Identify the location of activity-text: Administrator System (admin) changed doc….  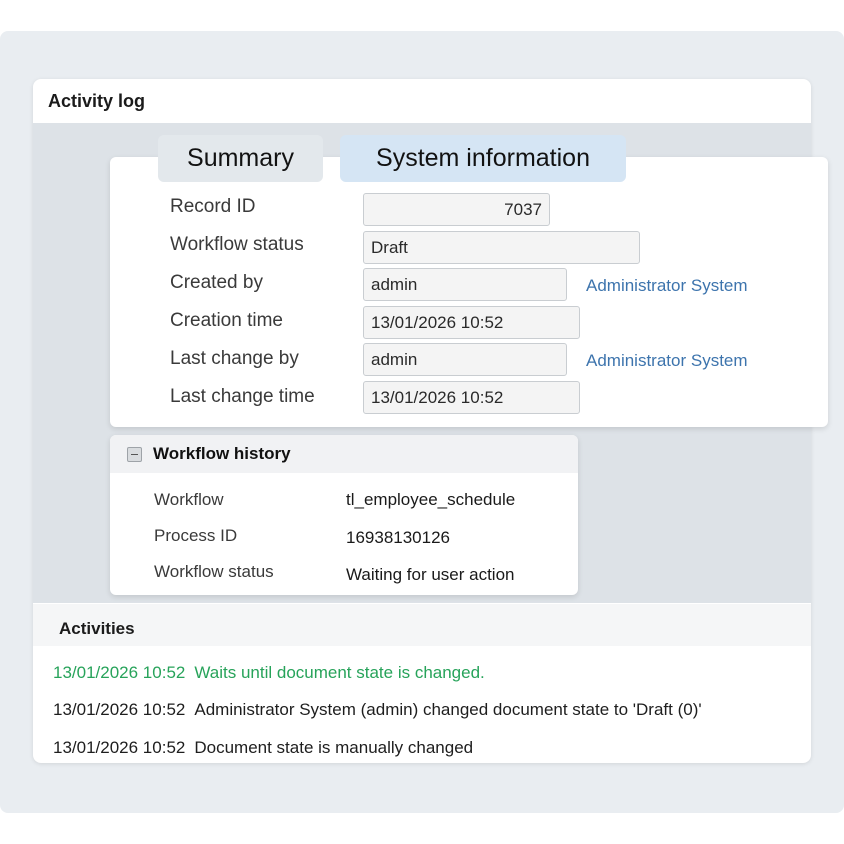
(448, 709).